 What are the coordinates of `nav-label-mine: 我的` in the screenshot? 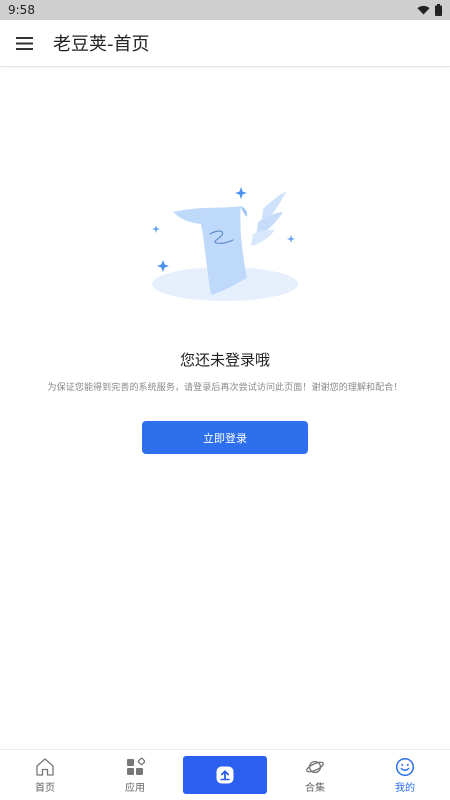 It's located at (405, 788).